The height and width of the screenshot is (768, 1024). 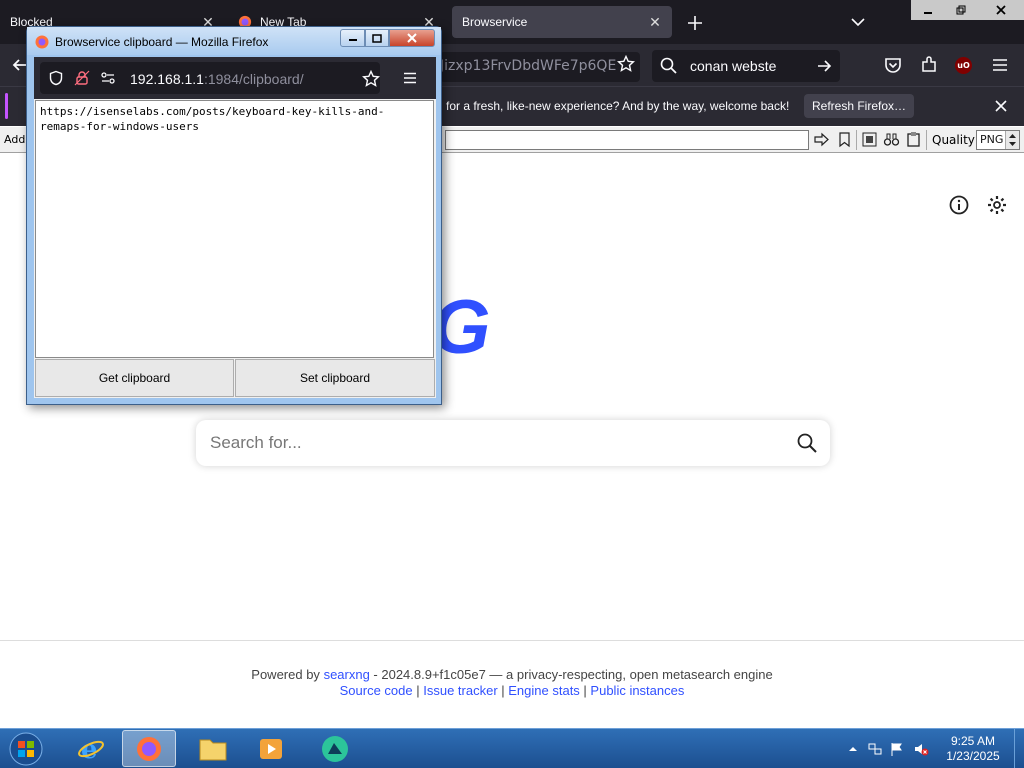 I want to click on spinner-arrows-icon, so click(x=1012, y=140).